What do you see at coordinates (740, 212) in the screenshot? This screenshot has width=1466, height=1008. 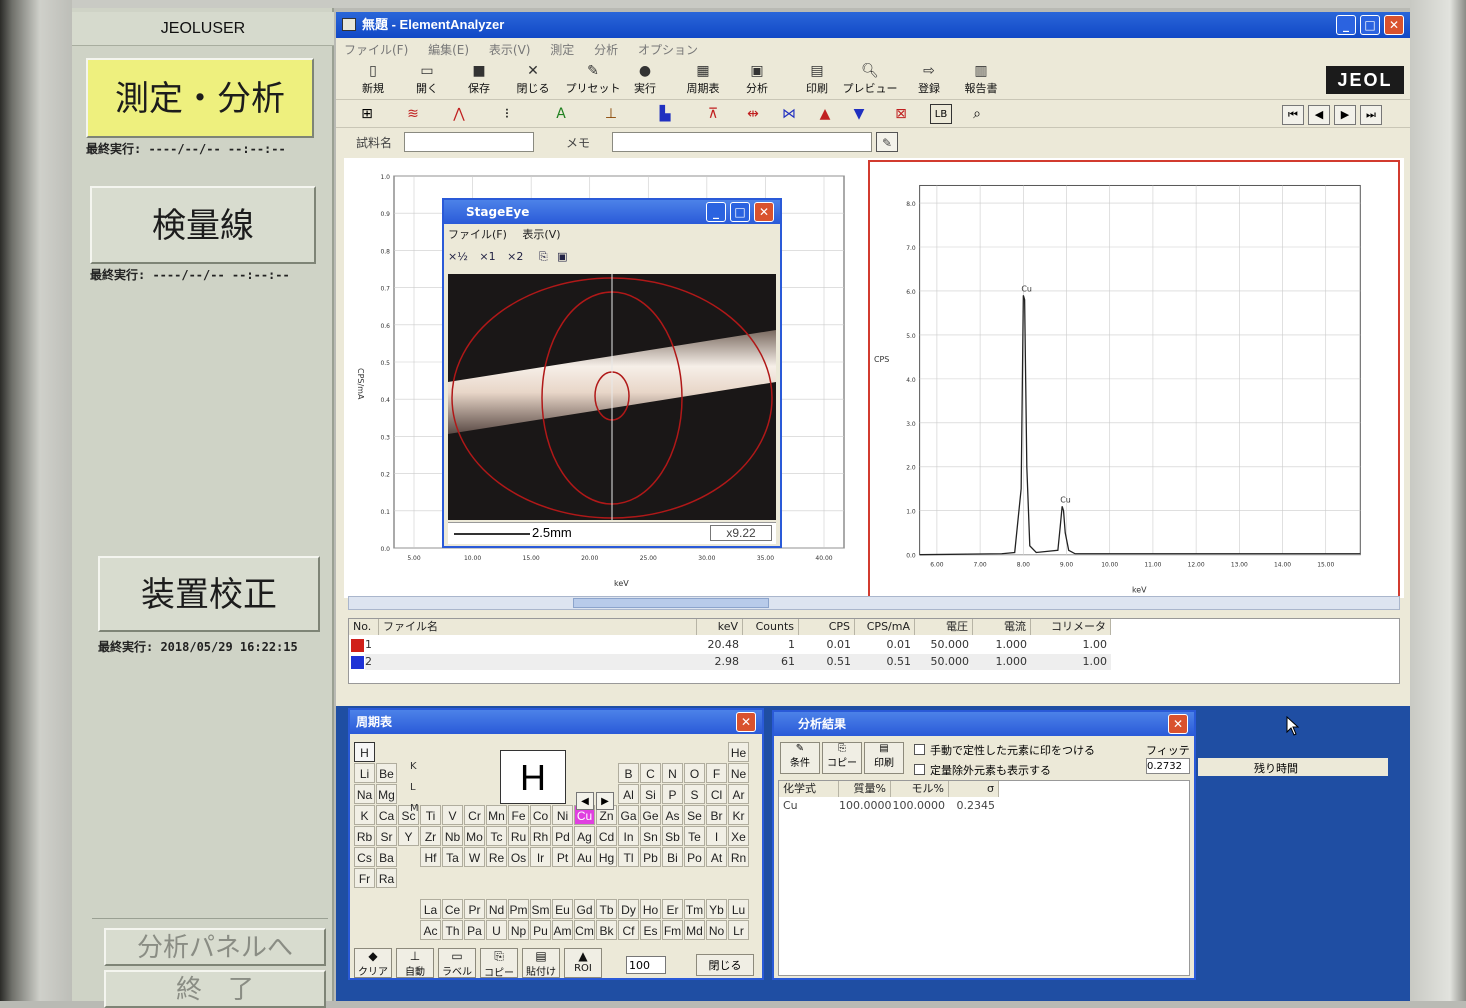 I see `stageeye-maximize-icon: □` at bounding box center [740, 212].